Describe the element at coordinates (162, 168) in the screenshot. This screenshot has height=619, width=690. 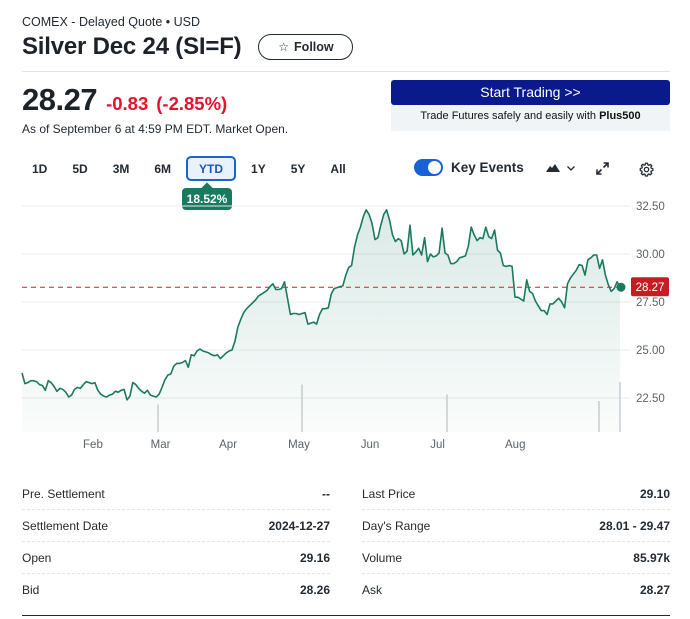
I see `tab-6m: 6M` at that location.